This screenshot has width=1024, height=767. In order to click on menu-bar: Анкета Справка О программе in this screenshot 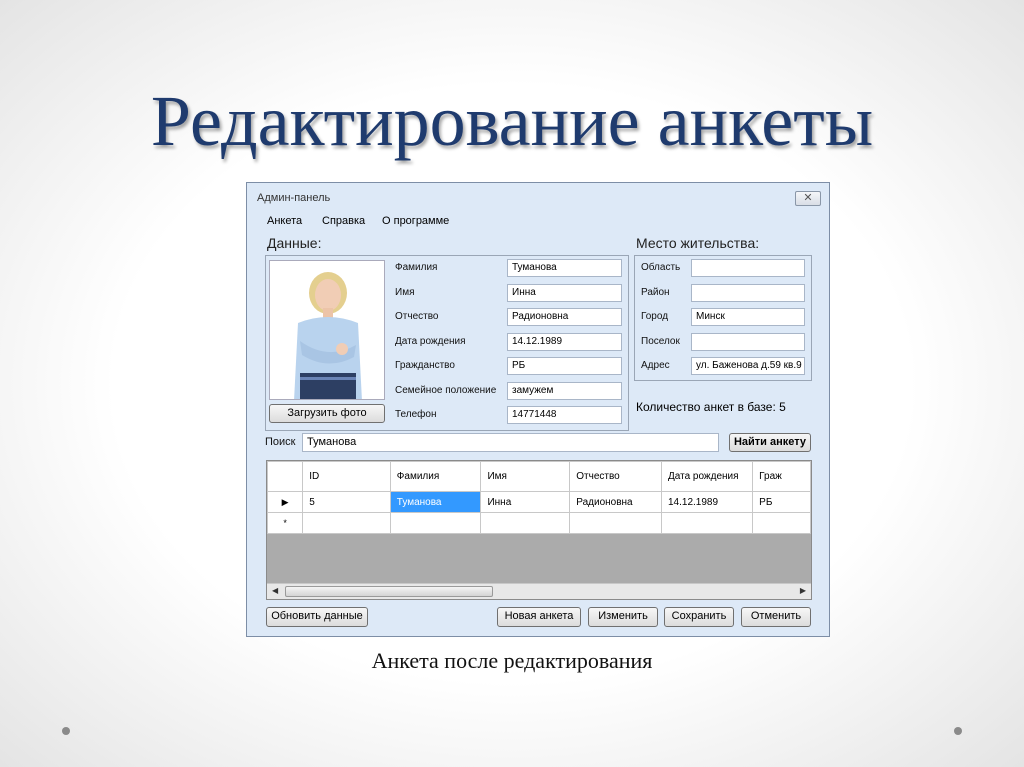, I will do `click(538, 222)`.